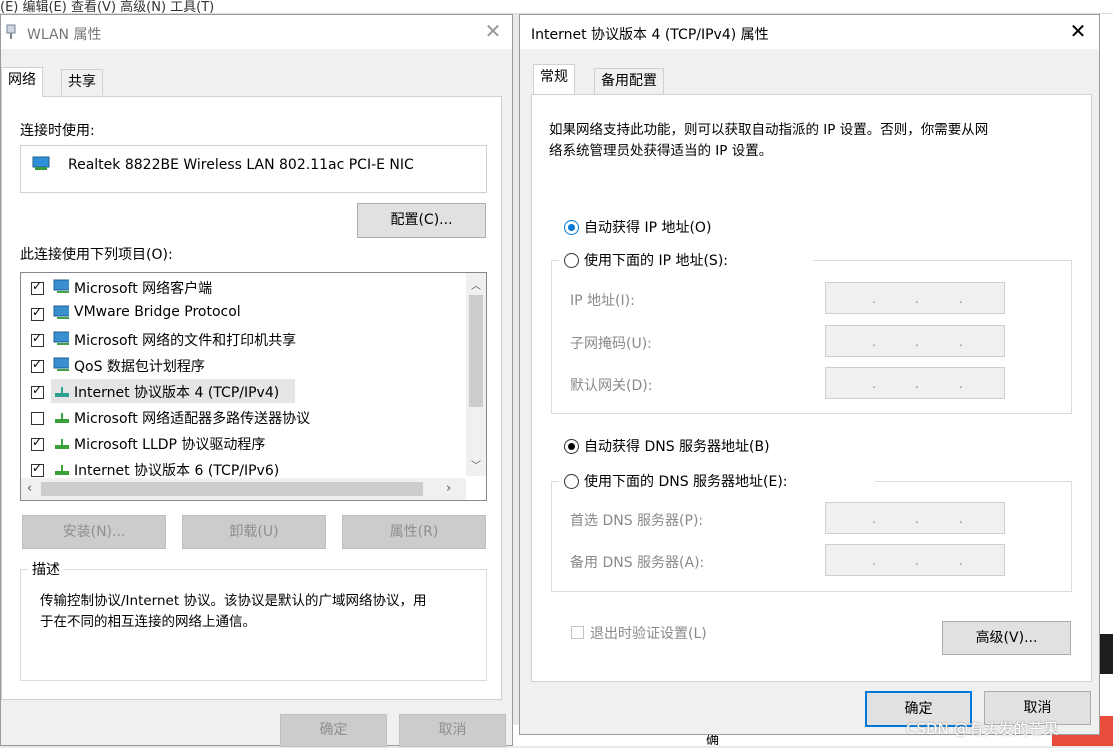 The image size is (1113, 748). I want to click on background-menu-text: (E) 编辑(E) 查看(V) 高级(N) 工具(T), so click(107, 7).